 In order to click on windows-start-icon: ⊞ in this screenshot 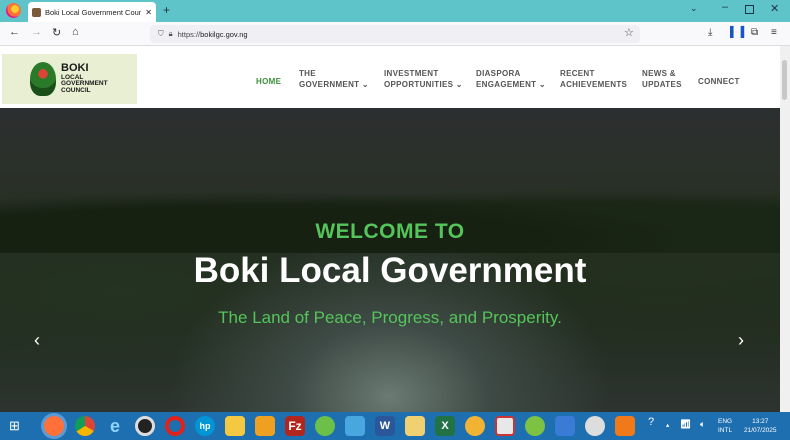, I will do `click(14, 426)`.